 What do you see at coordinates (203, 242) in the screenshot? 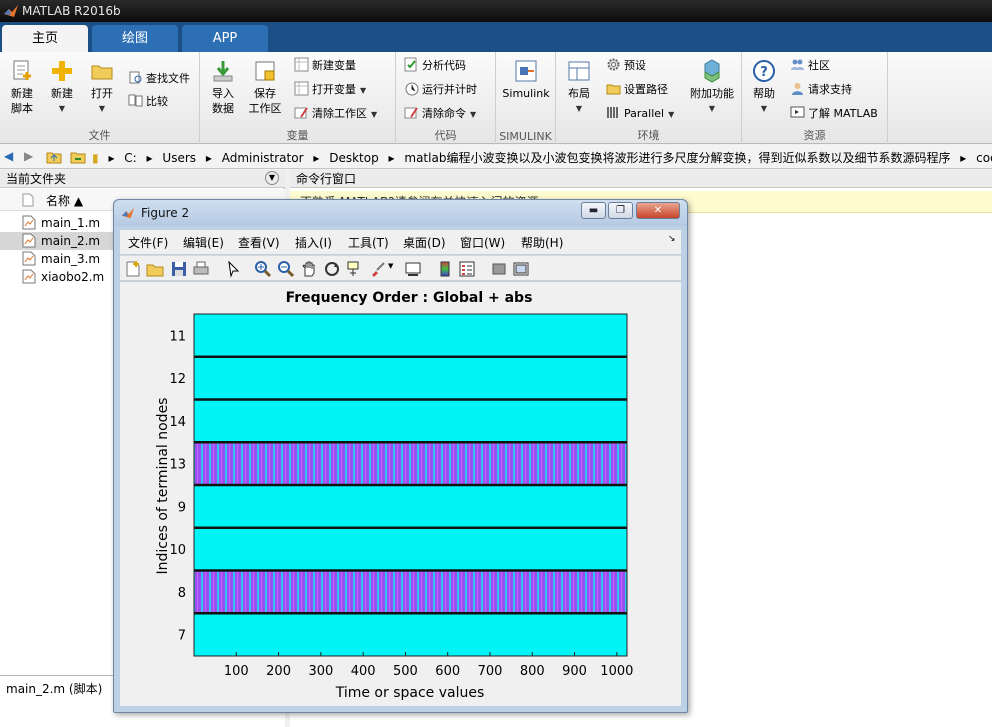
I see `menu-edit: 编辑(E)` at bounding box center [203, 242].